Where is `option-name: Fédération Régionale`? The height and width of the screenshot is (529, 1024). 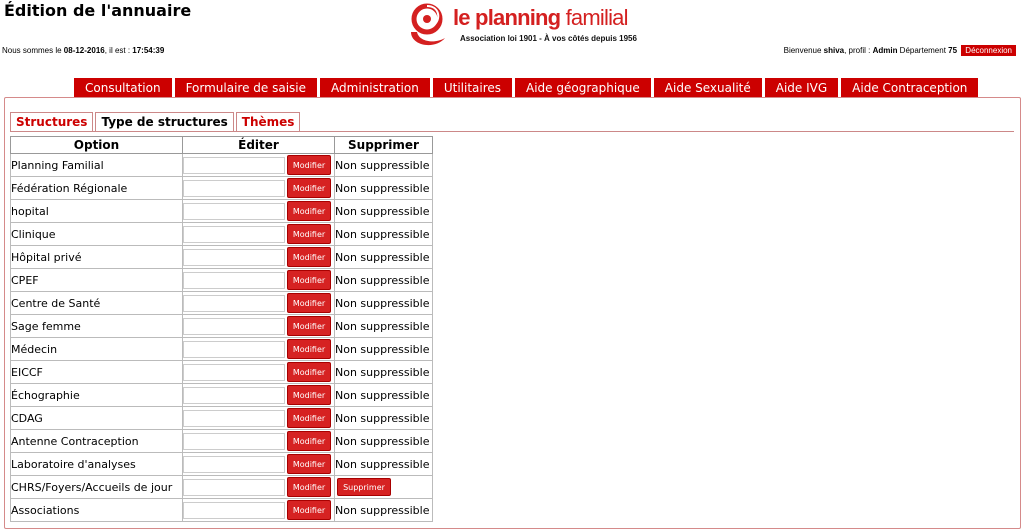
option-name: Fédération Régionale is located at coordinates (96, 188).